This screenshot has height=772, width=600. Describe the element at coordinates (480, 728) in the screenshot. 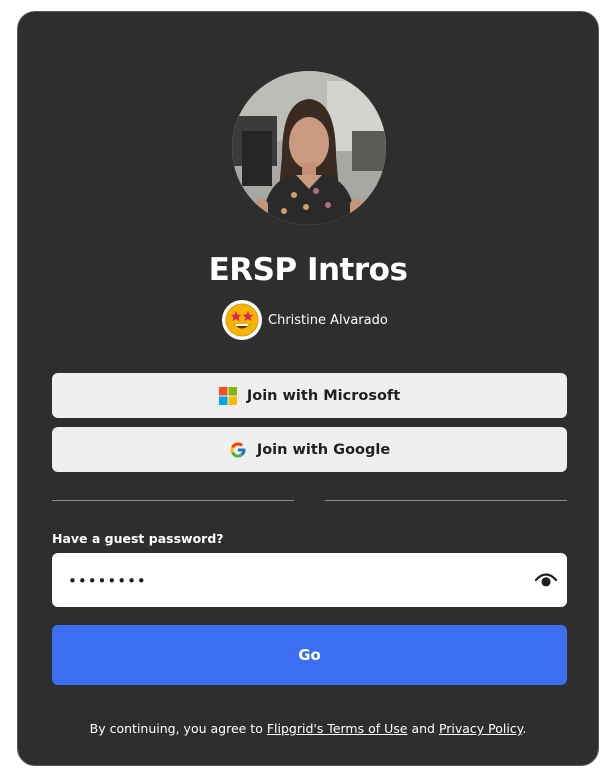

I see `privacy-policy-link: Privacy Policy` at that location.